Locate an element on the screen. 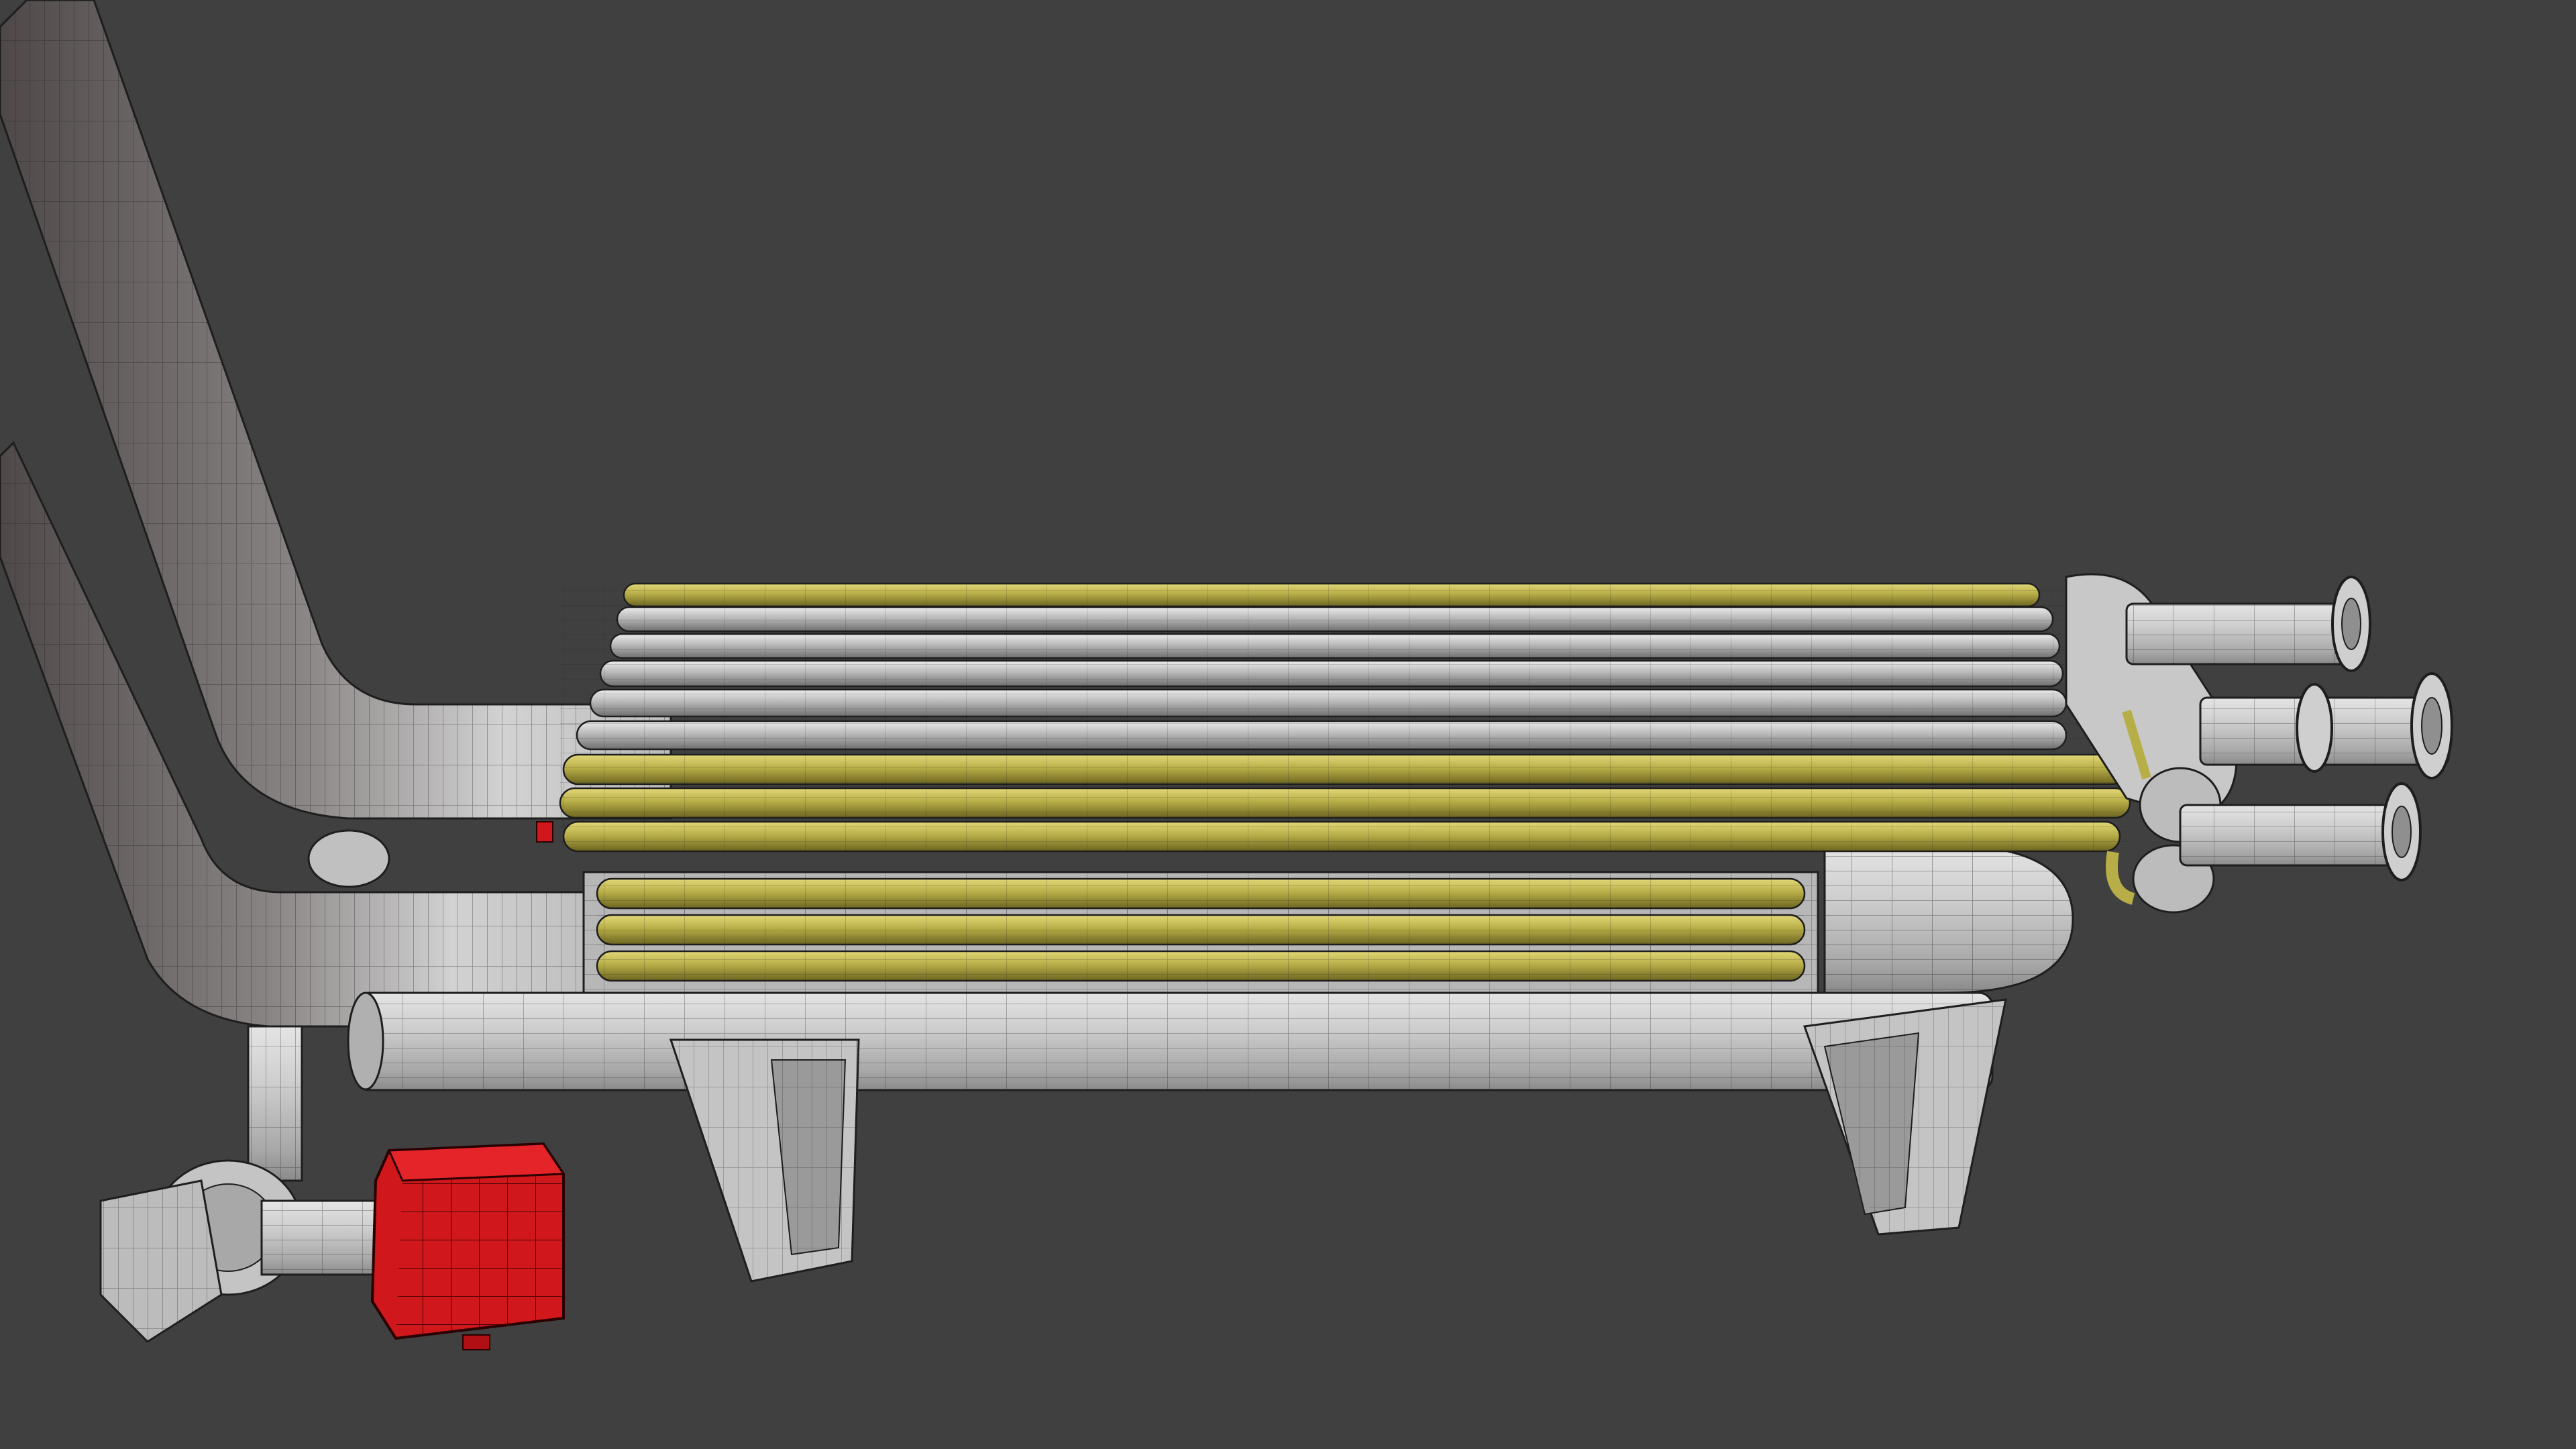  upper-coil-bundle is located at coordinates (1345, 717).